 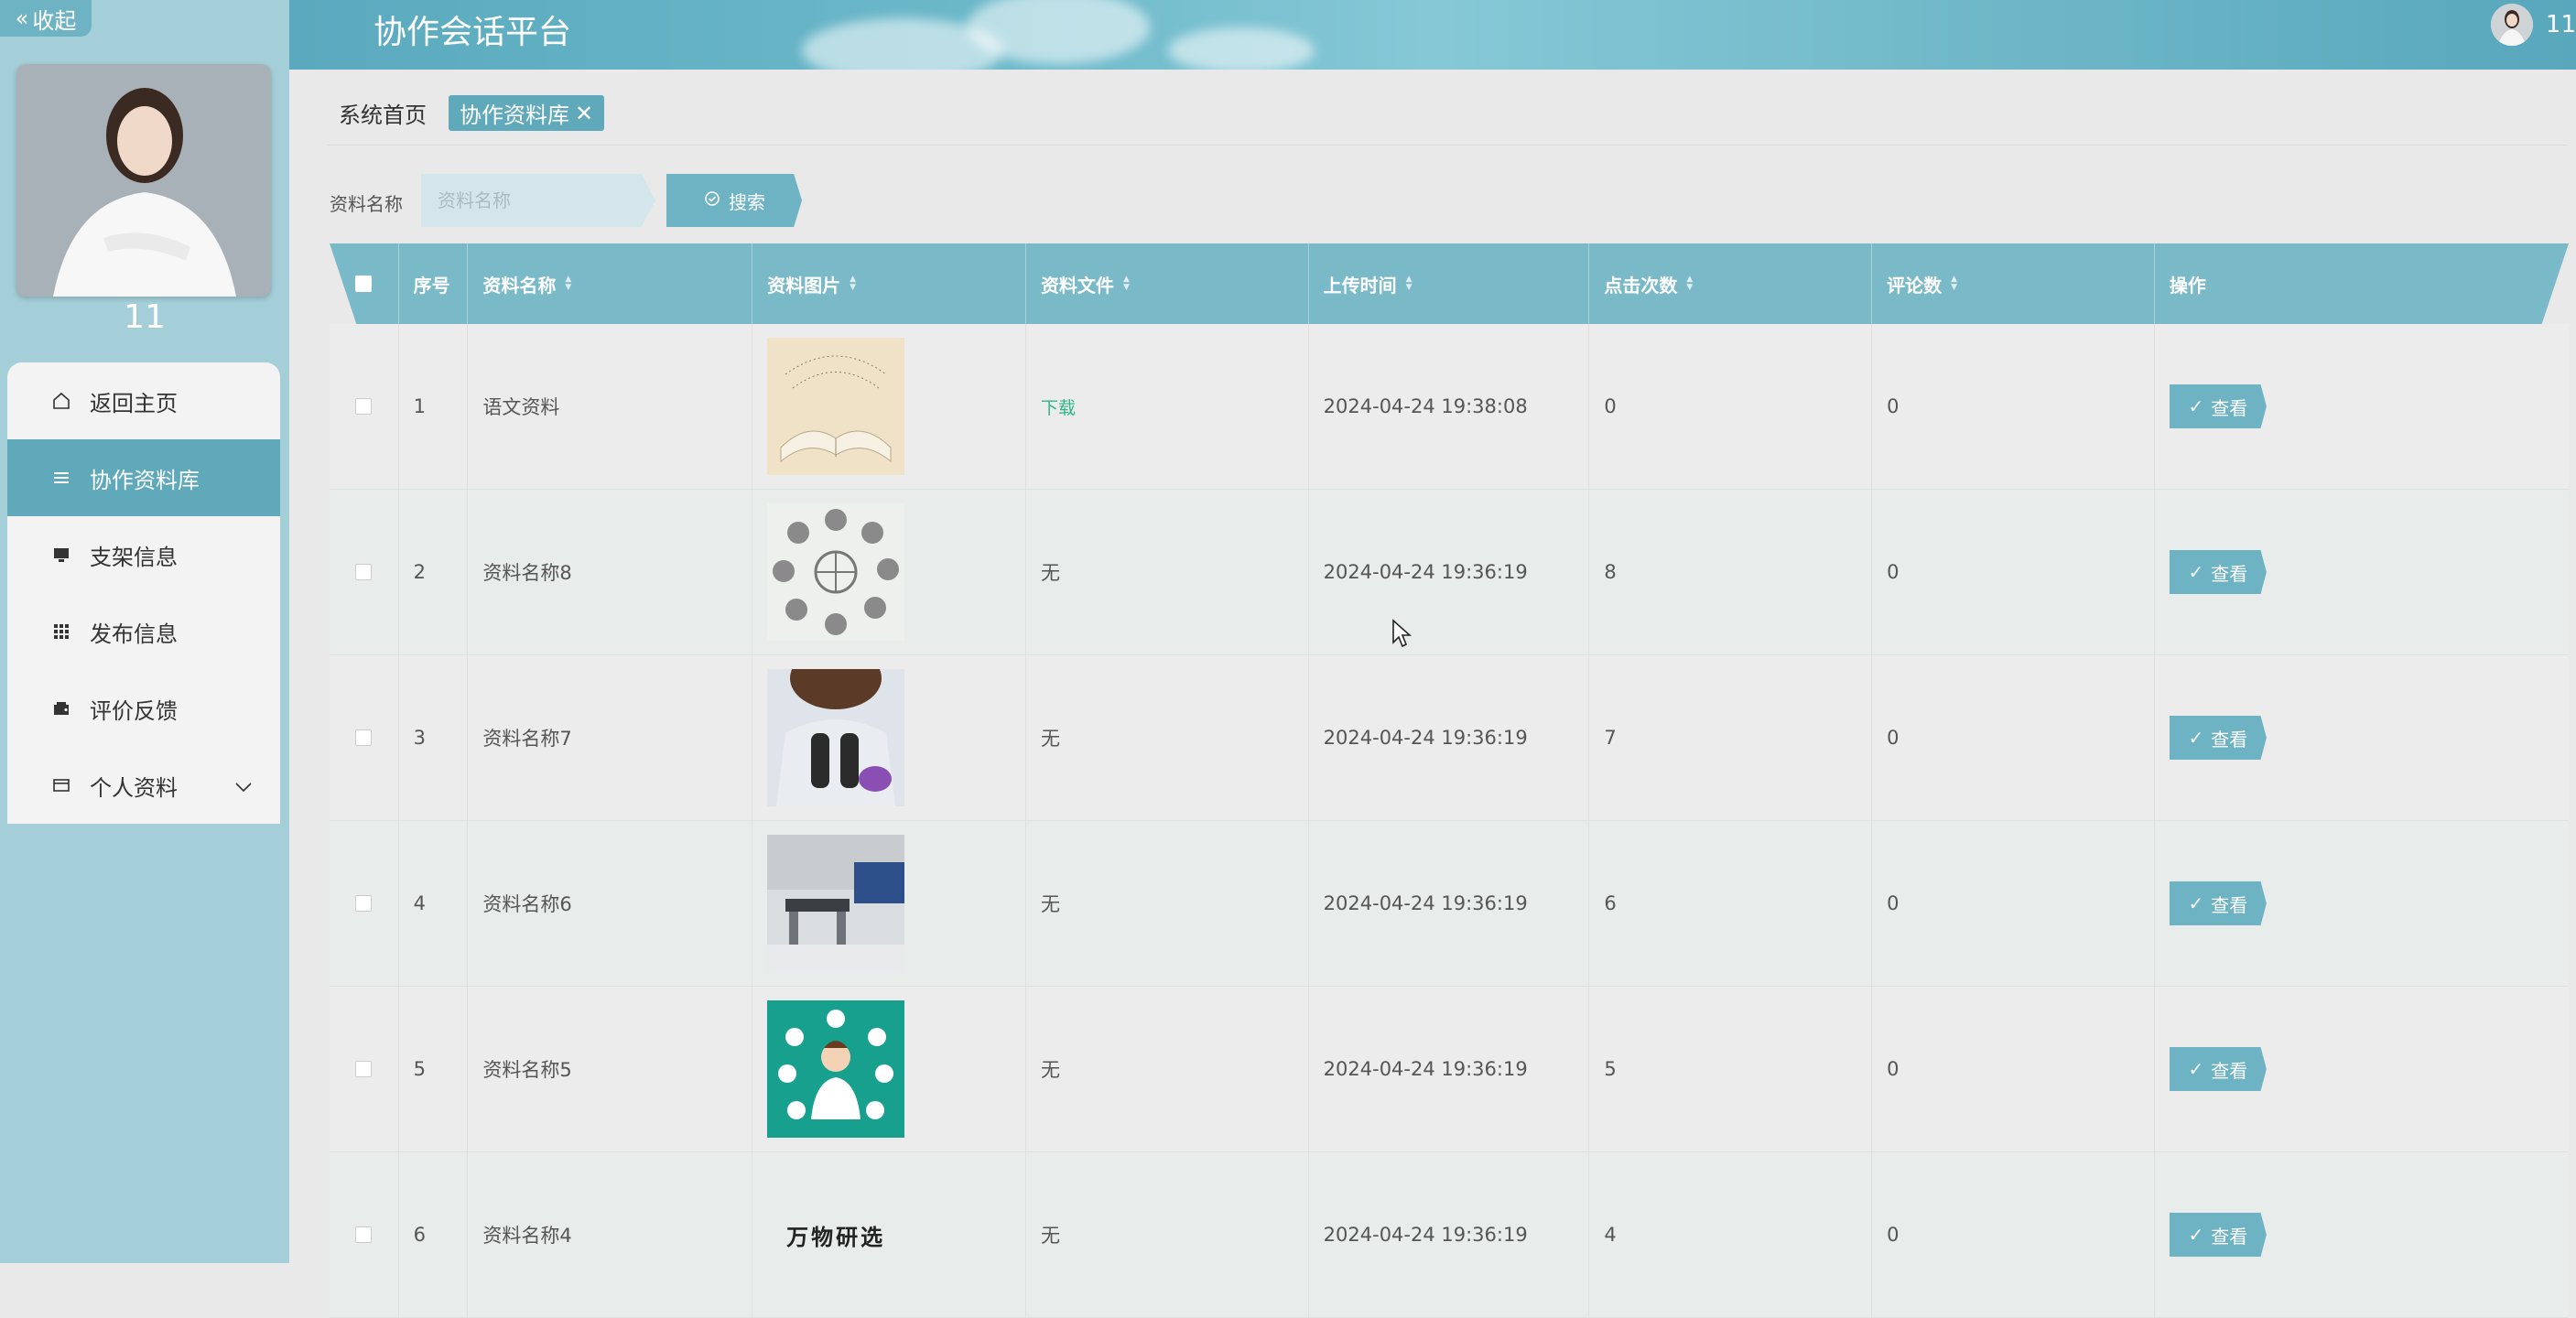 I want to click on tab-collab-library: 协作资料库 ✕, so click(x=527, y=113).